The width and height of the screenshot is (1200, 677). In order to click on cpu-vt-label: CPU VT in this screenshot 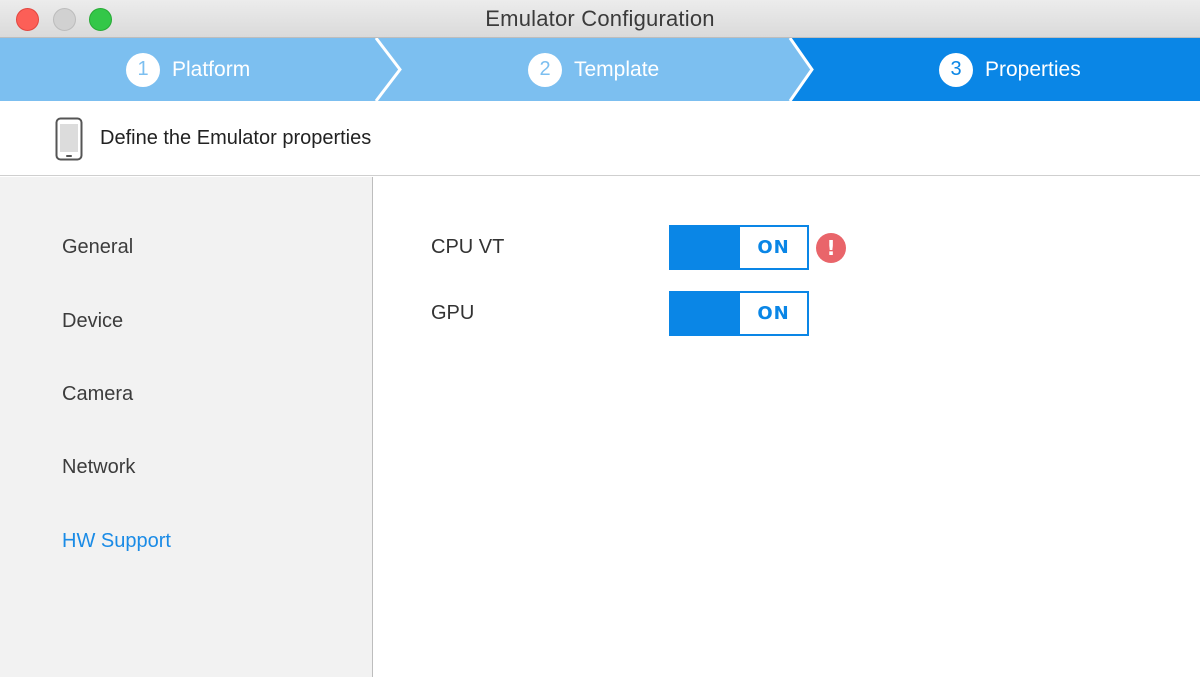, I will do `click(468, 247)`.